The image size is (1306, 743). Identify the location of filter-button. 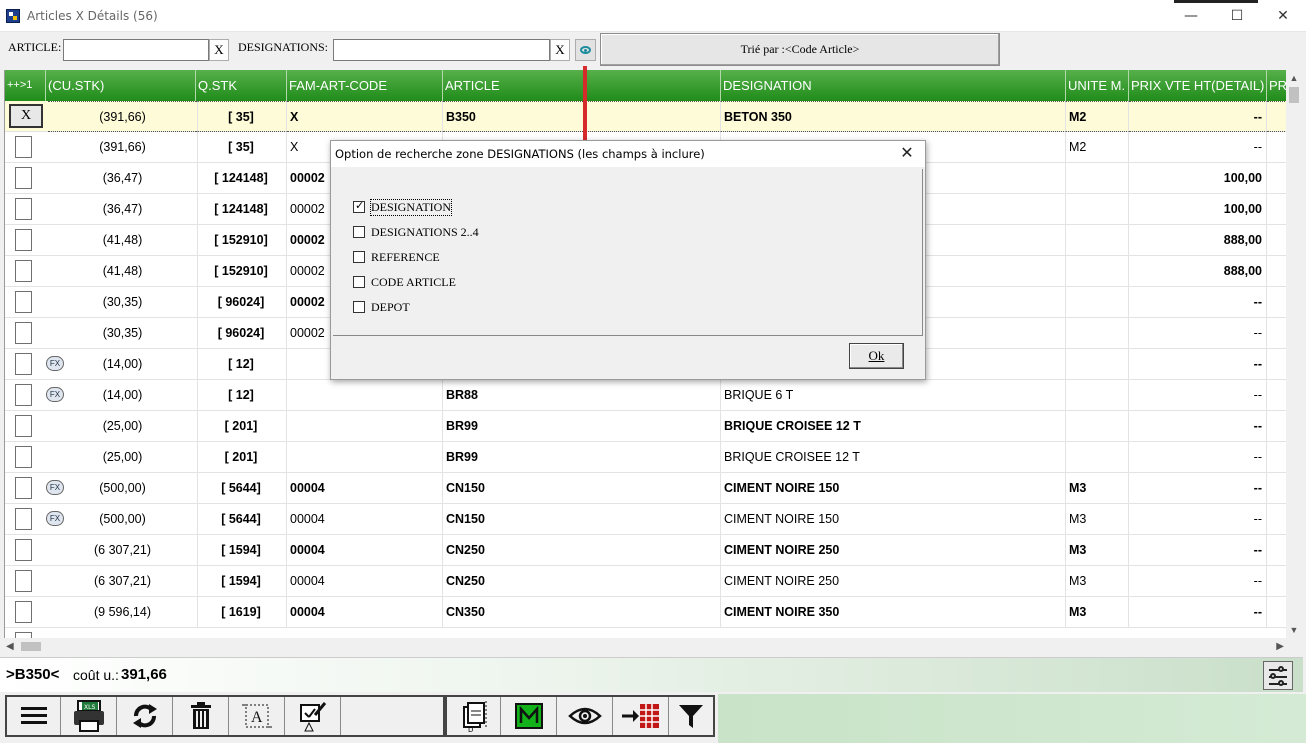
(691, 716).